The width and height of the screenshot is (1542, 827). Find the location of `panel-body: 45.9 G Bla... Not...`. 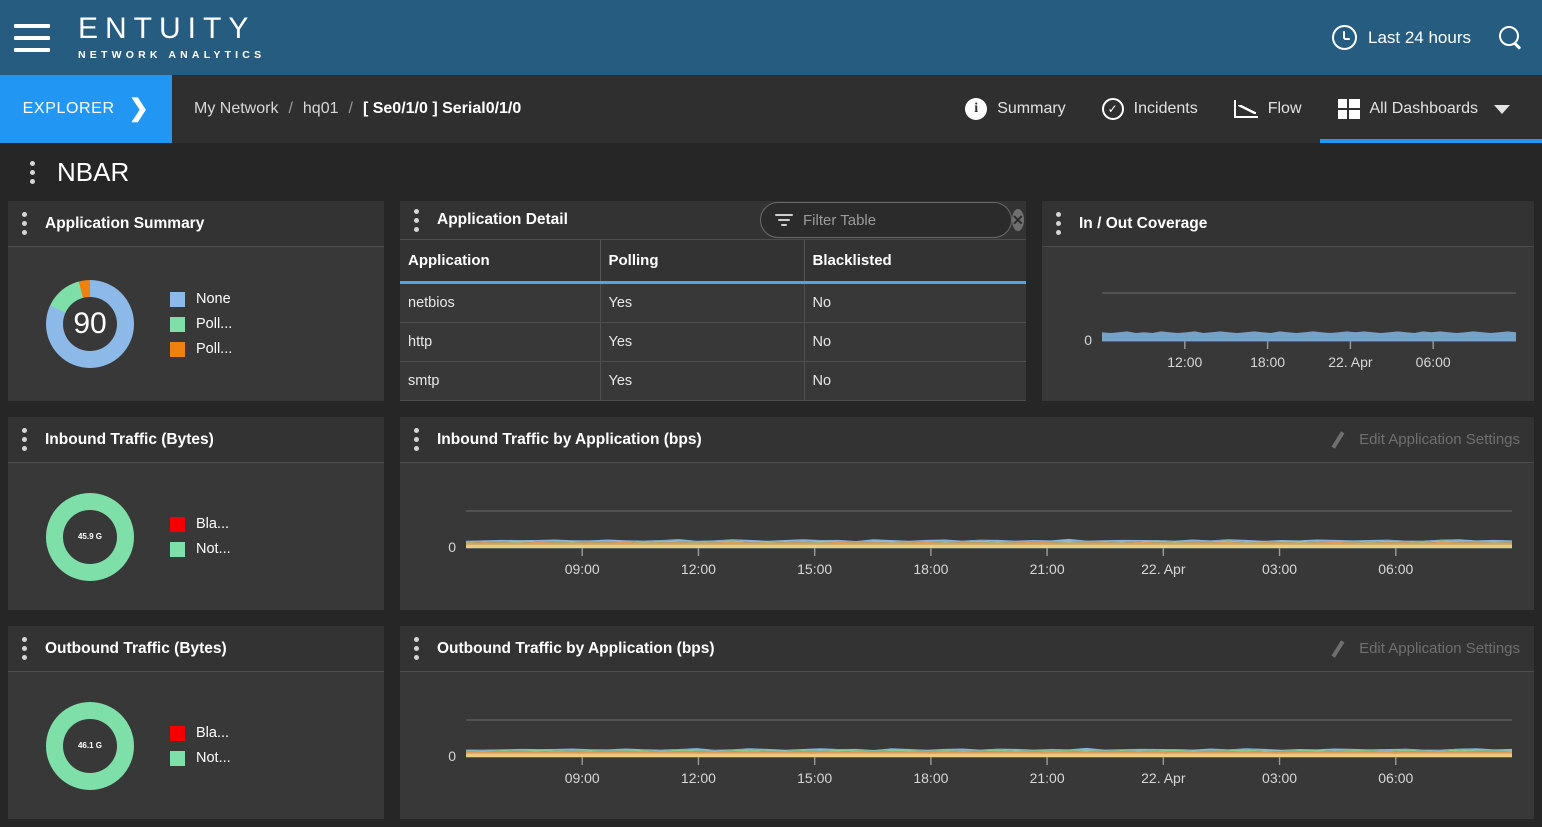

panel-body: 45.9 G Bla... Not... is located at coordinates (196, 536).